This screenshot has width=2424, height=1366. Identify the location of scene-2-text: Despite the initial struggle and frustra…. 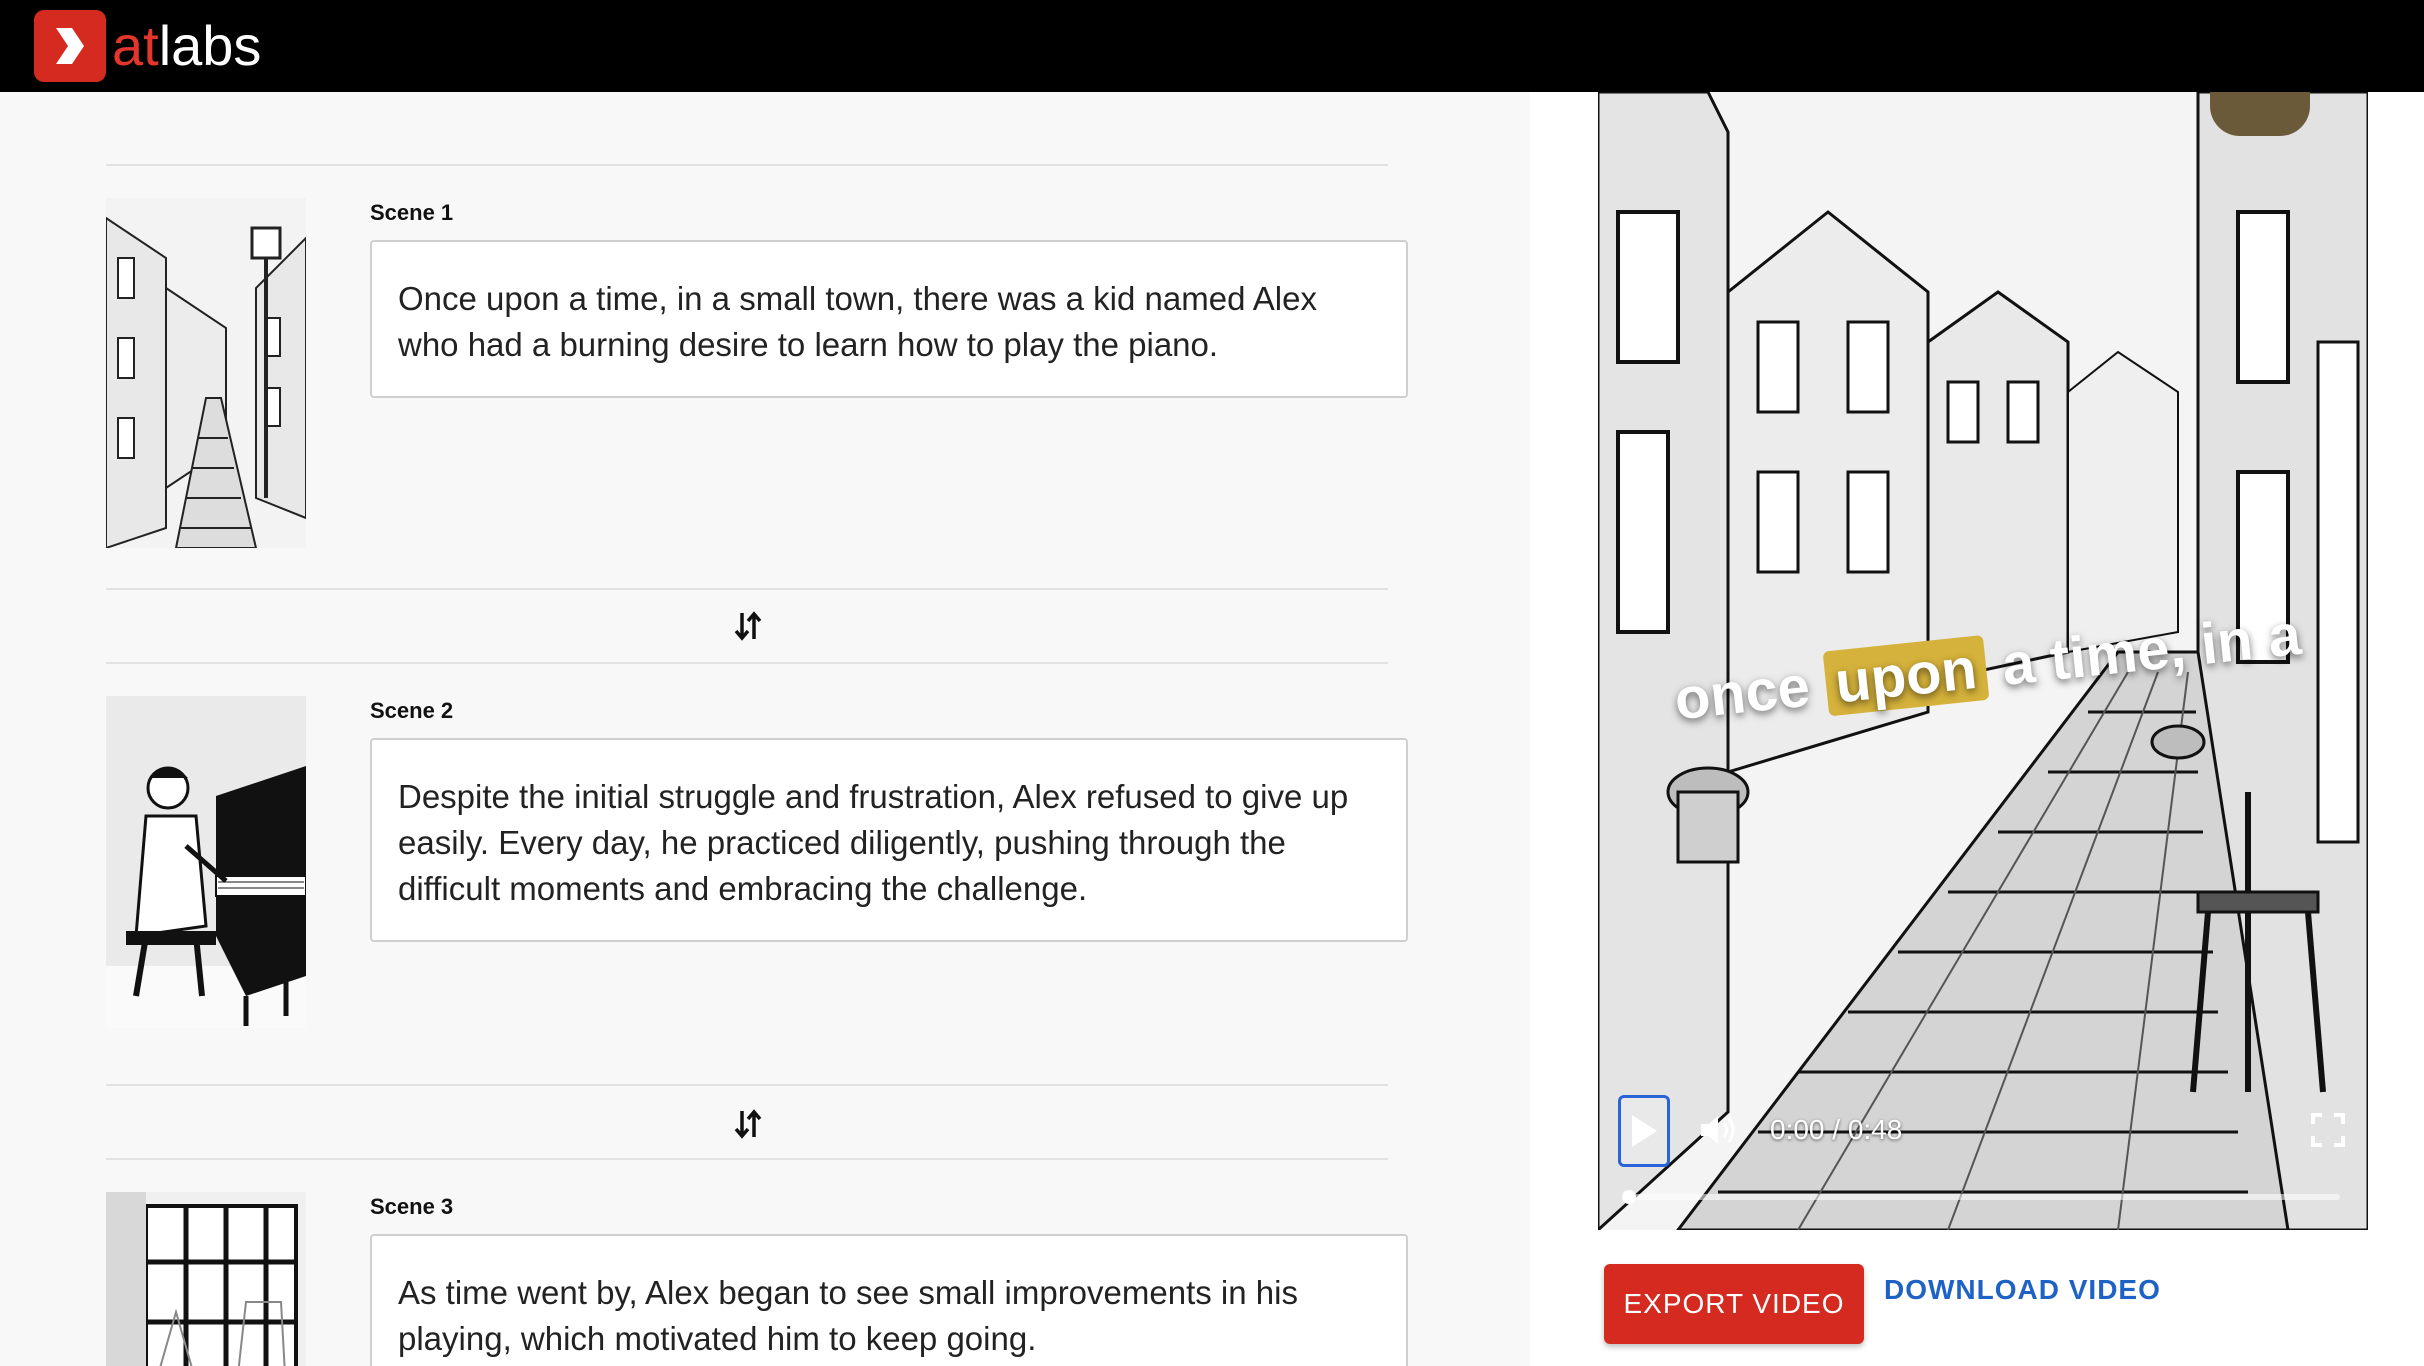
(889, 840).